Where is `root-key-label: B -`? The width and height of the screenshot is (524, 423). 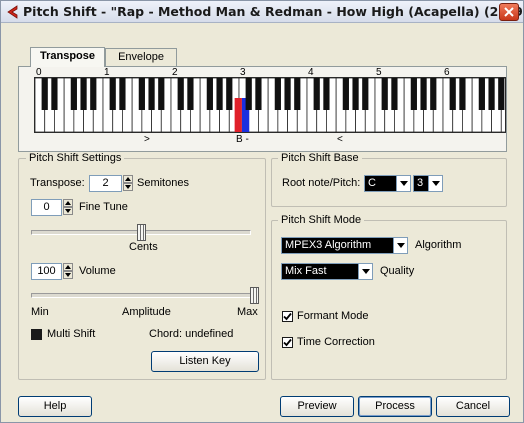 root-key-label: B - is located at coordinates (242, 139).